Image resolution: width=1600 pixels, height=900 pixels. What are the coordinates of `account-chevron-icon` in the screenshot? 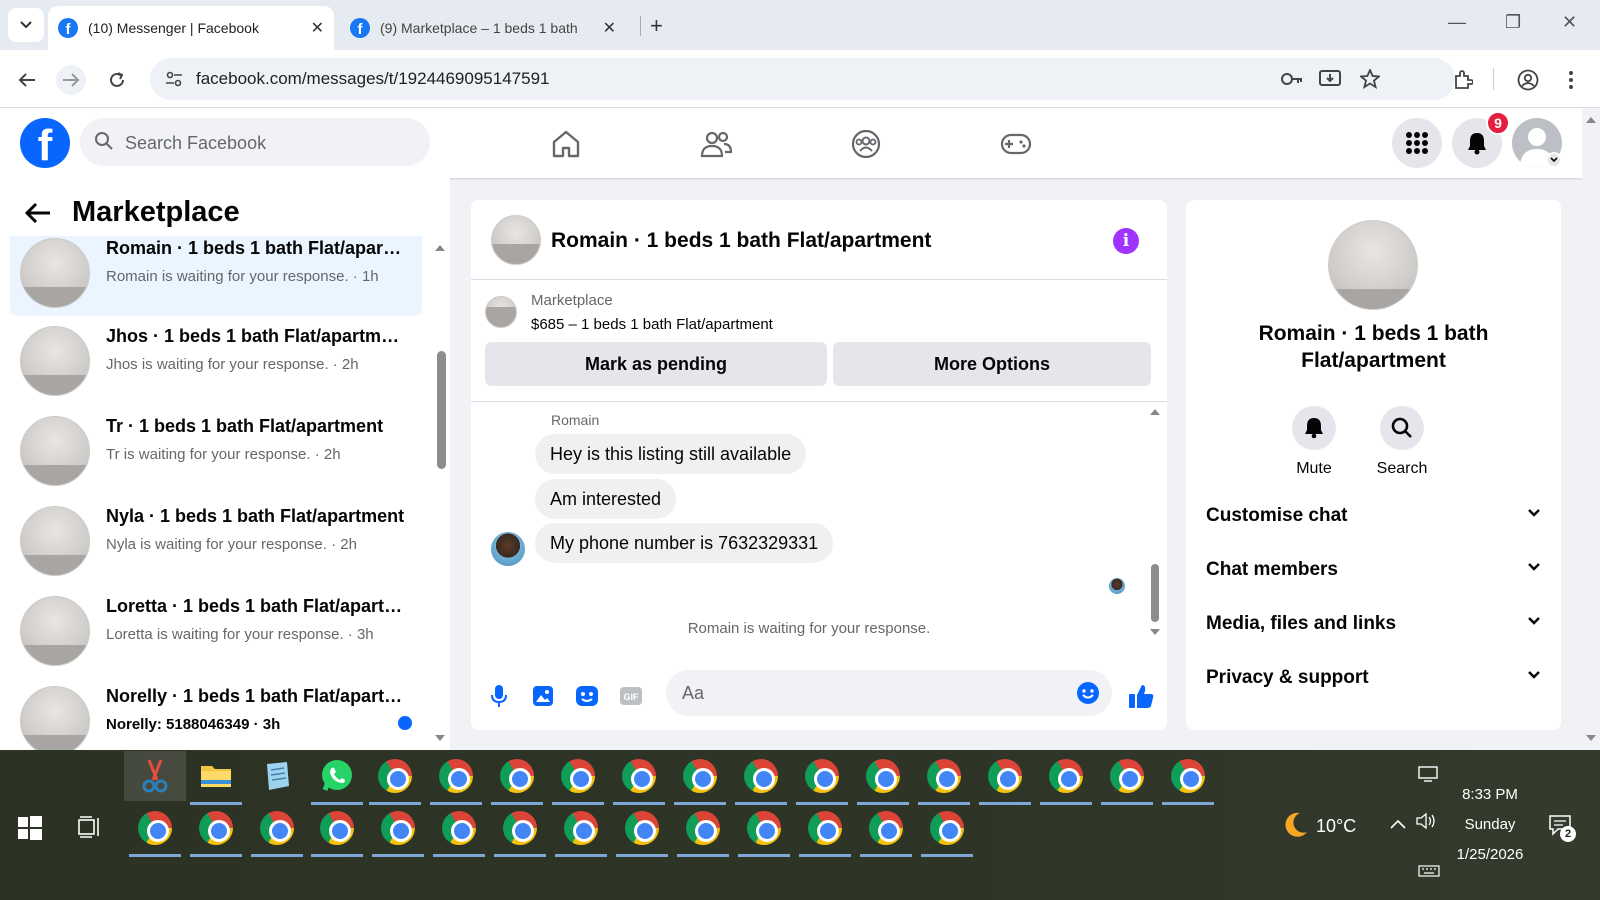 It's located at (1554, 160).